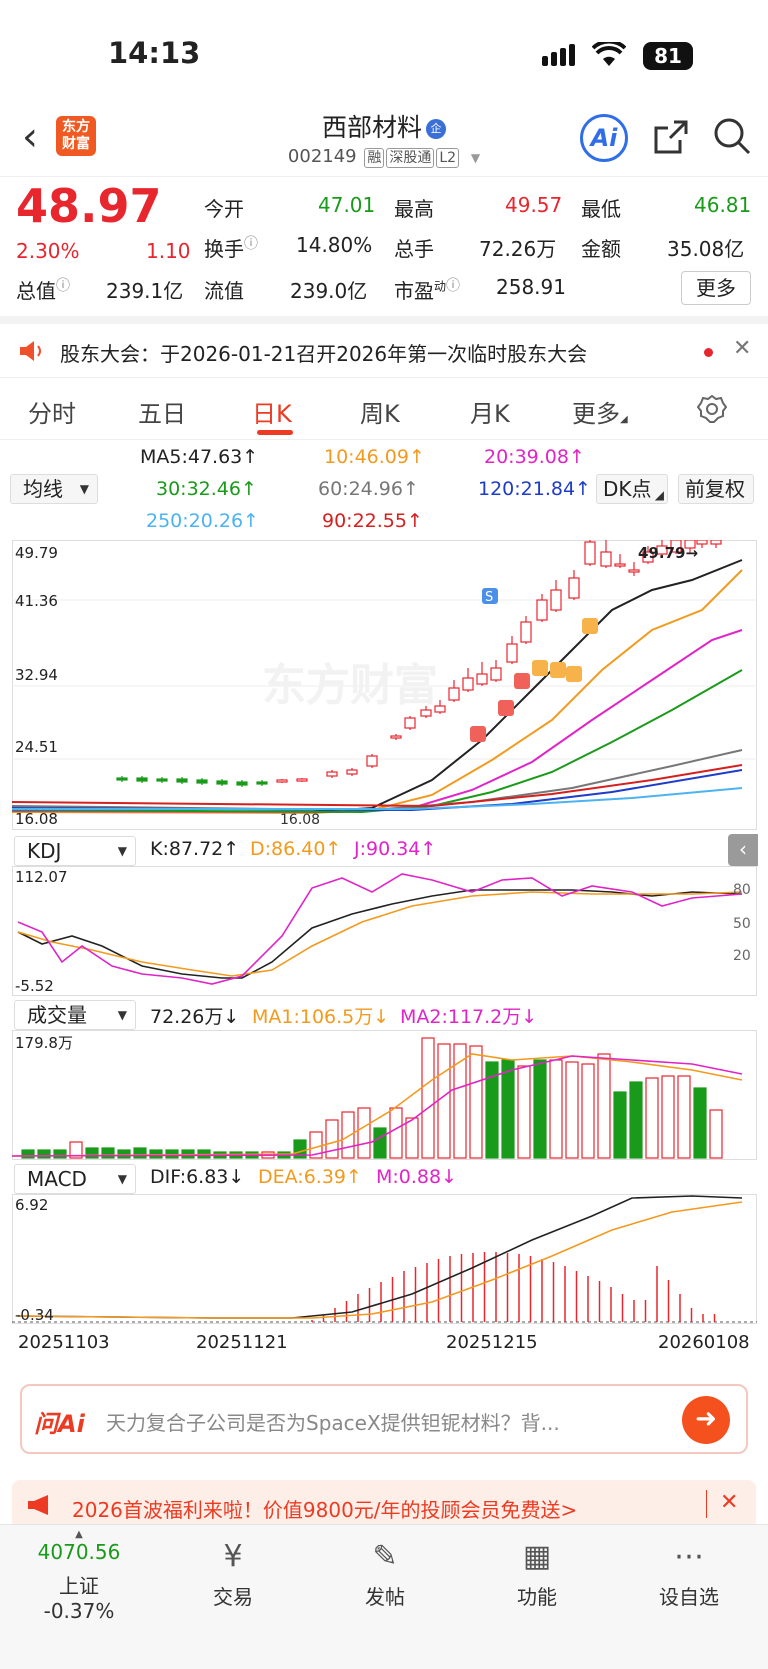 The width and height of the screenshot is (768, 1669). I want to click on nav-post: ✎ 发帖, so click(385, 1571).